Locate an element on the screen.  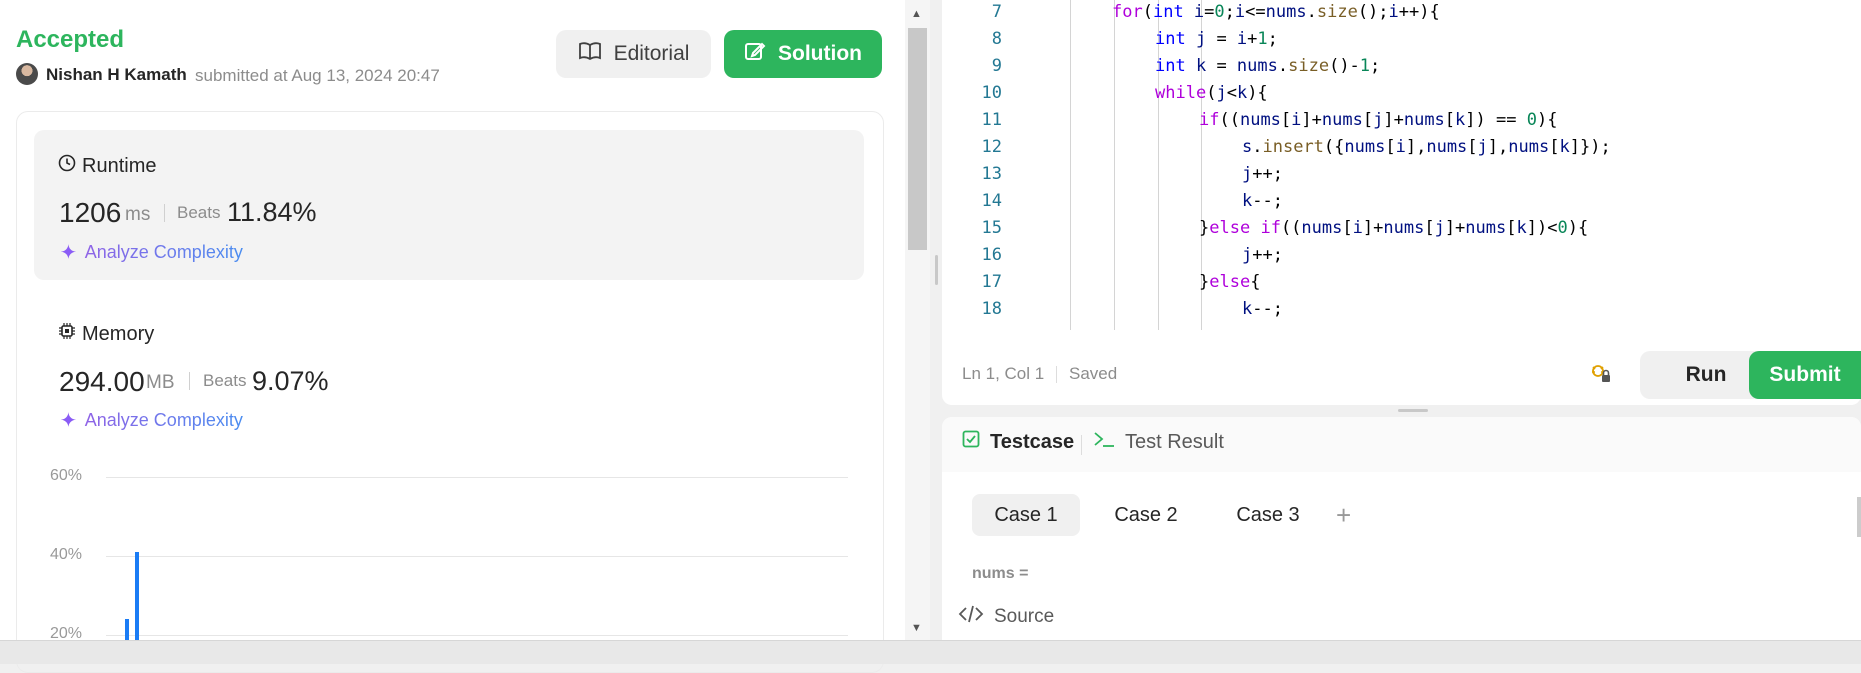
runtime-beats-label: Beats is located at coordinates (199, 212).